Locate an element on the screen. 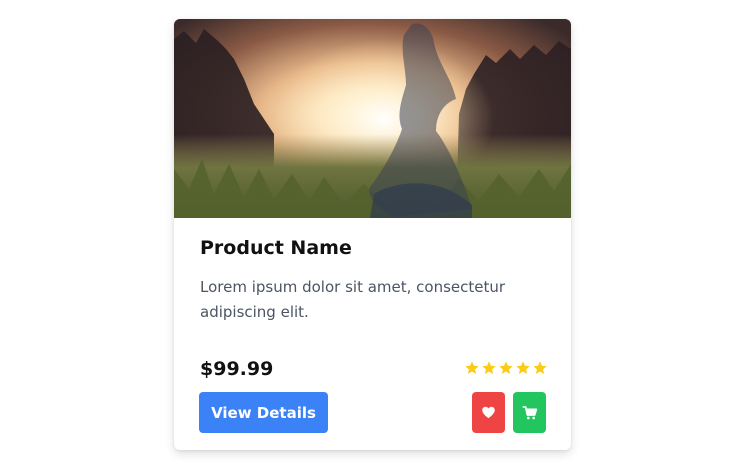 The width and height of the screenshot is (750, 469). wishlist-button is located at coordinates (488, 412).